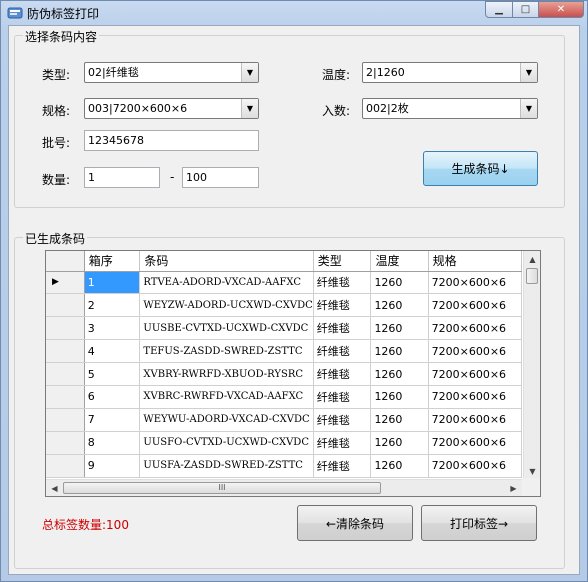 This screenshot has width=588, height=582. I want to click on cell-box-no: 9, so click(112, 466).